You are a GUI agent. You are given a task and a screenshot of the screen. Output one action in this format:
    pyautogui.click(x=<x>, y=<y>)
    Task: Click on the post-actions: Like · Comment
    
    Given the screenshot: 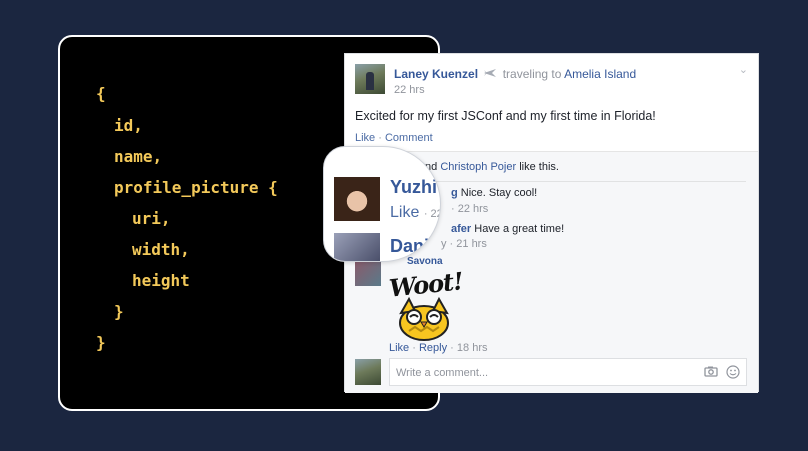 What is the action you would take?
    pyautogui.click(x=394, y=138)
    